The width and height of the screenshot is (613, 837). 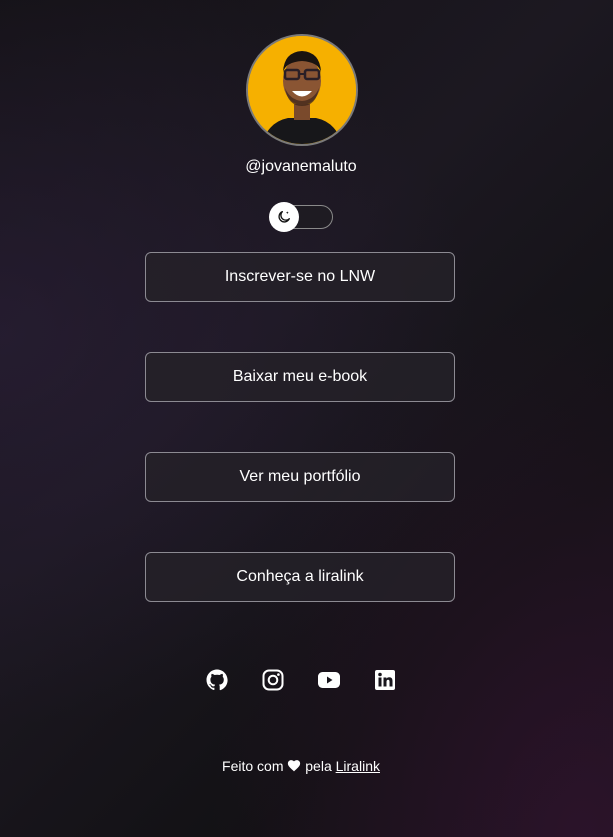 What do you see at coordinates (329, 680) in the screenshot?
I see `youtube-icon` at bounding box center [329, 680].